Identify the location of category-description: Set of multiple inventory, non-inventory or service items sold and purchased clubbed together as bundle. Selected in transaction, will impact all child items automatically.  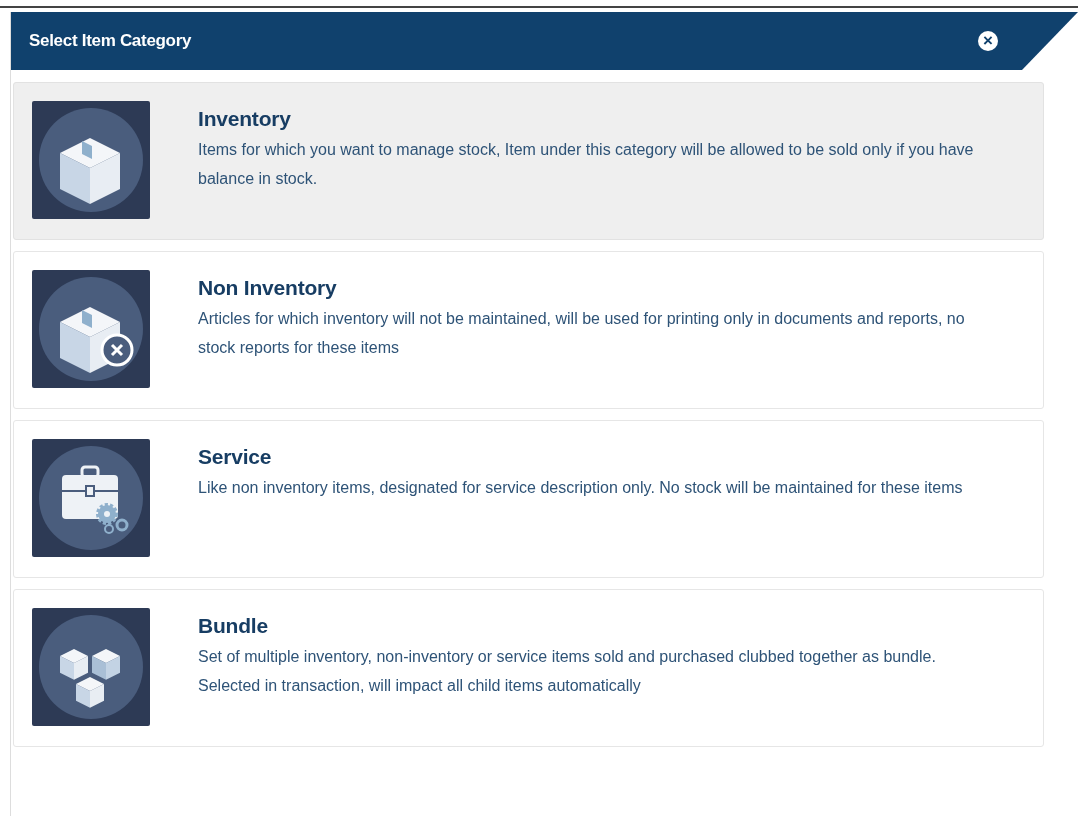
(567, 671).